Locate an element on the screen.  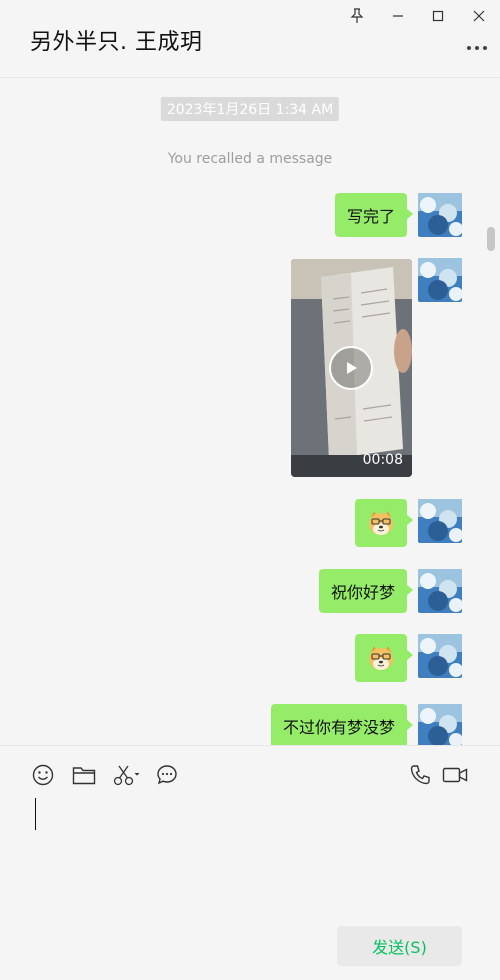
minimize-button is located at coordinates (398, 16).